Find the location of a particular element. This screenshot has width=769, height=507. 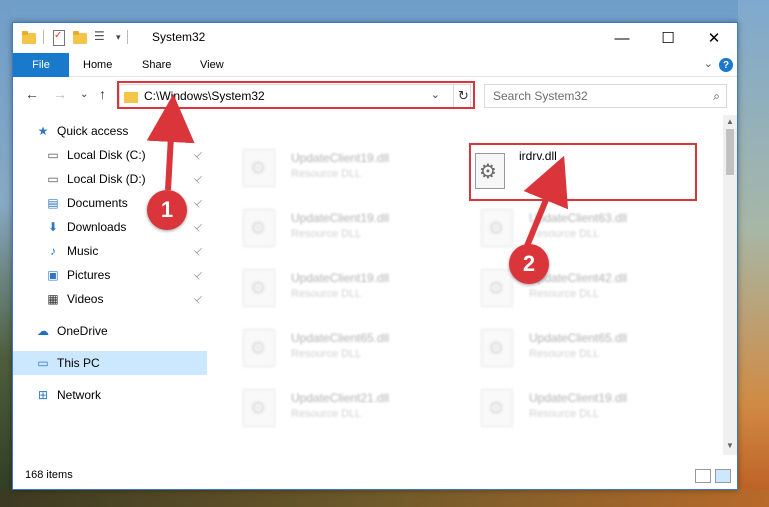

up-arrow-icon: ↑ is located at coordinates (102, 94).